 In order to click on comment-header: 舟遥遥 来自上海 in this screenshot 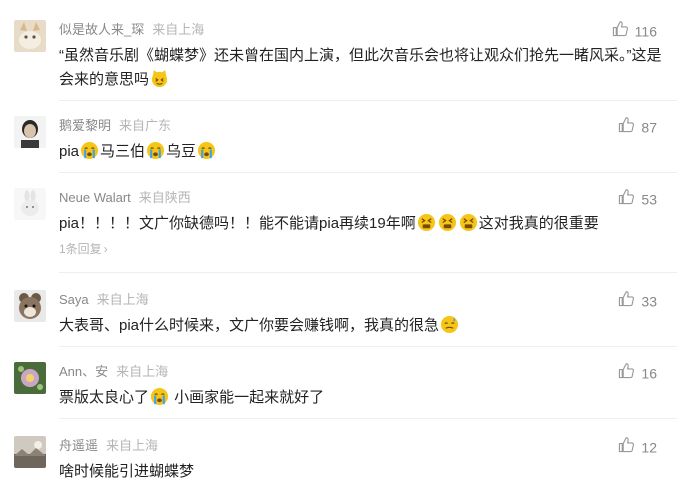, I will do `click(108, 446)`.